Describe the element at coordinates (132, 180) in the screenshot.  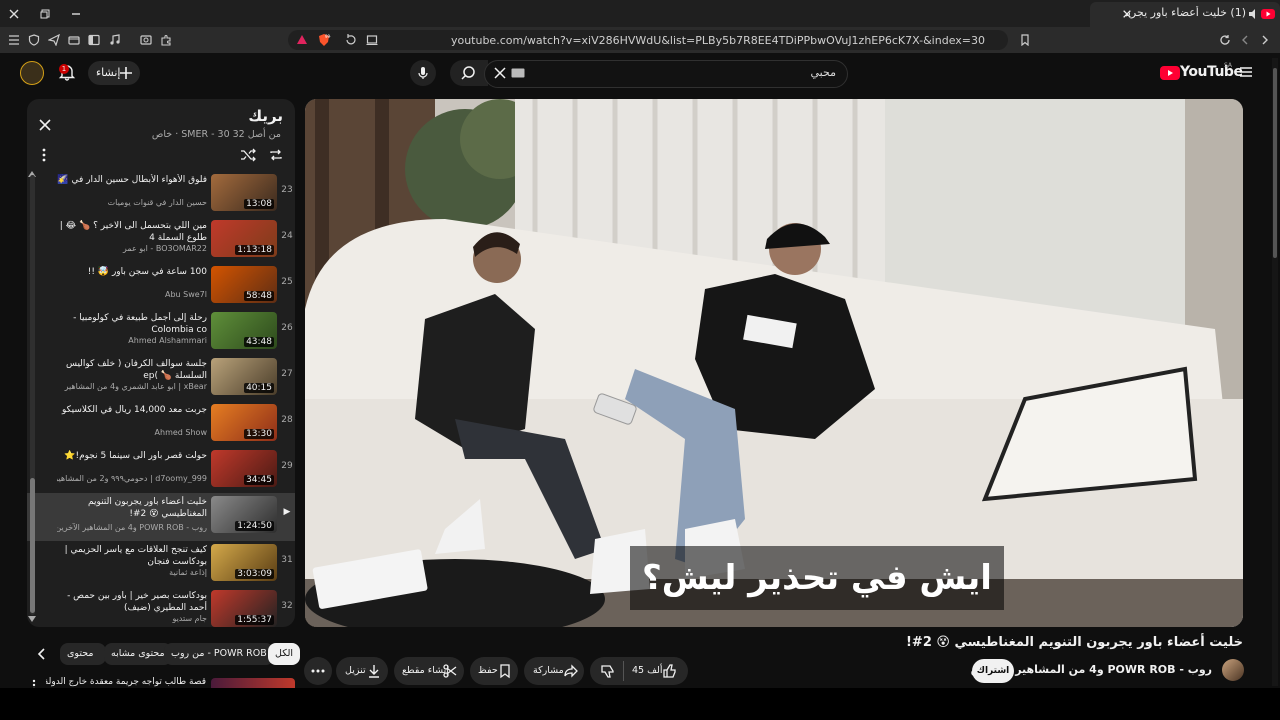
I see `item-title: فلوق الأهواء الأبطال حسين الدار في 🌠` at that location.